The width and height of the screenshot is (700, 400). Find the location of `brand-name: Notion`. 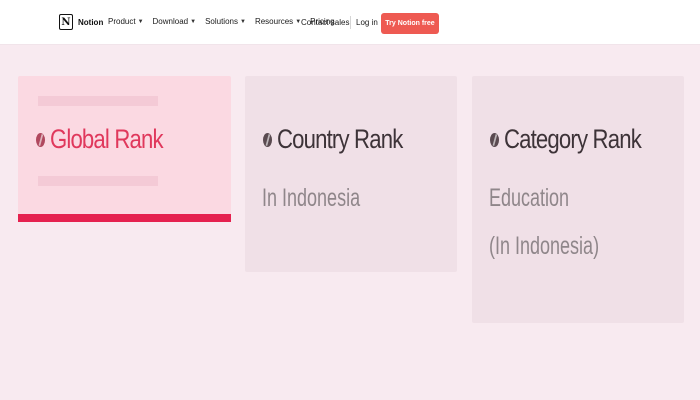

brand-name: Notion is located at coordinates (91, 22).